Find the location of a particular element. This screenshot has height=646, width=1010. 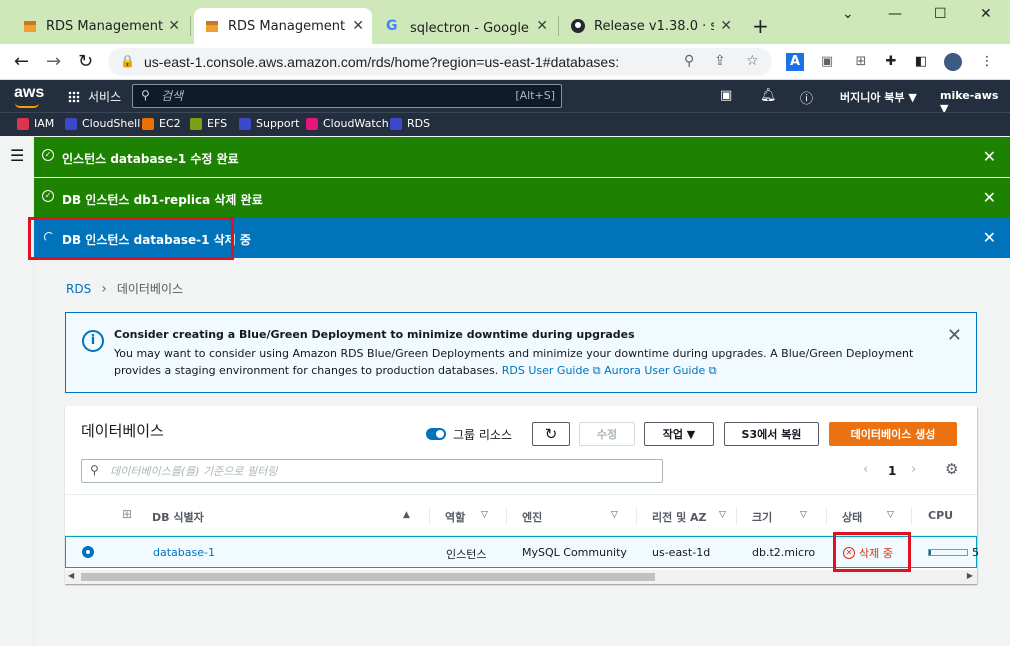

hamburger-menu-icon: ☰ is located at coordinates (17, 155).